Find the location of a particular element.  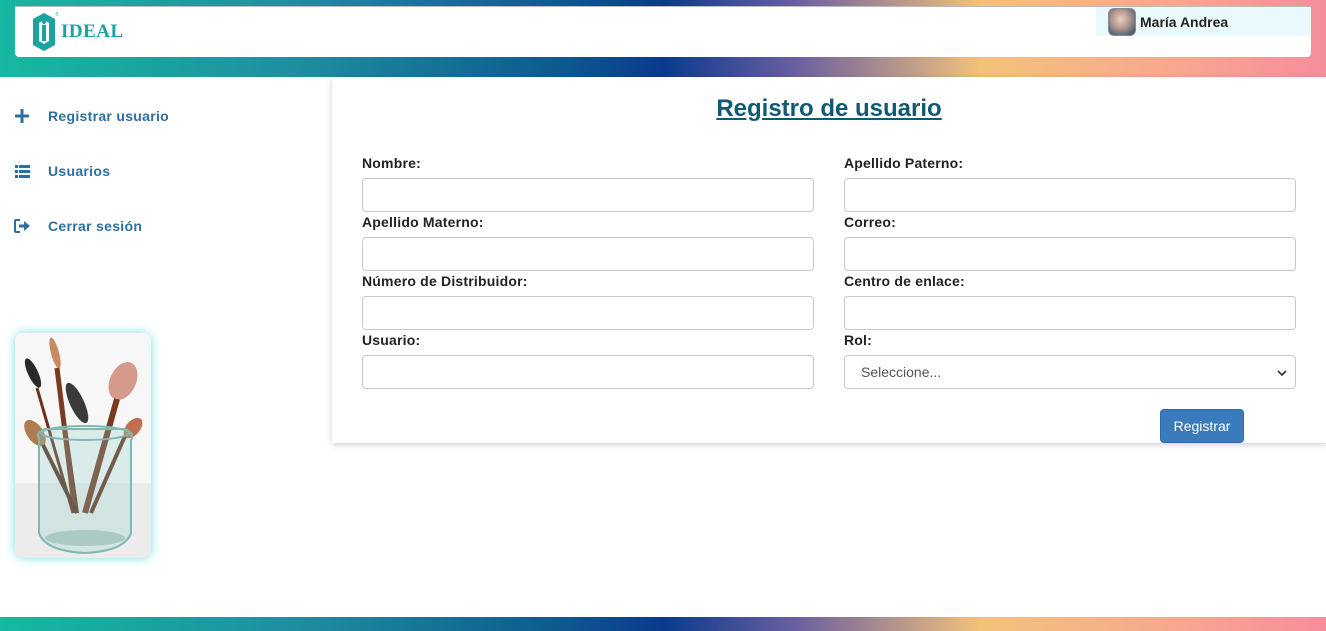

rol-label: Rol: is located at coordinates (858, 340).